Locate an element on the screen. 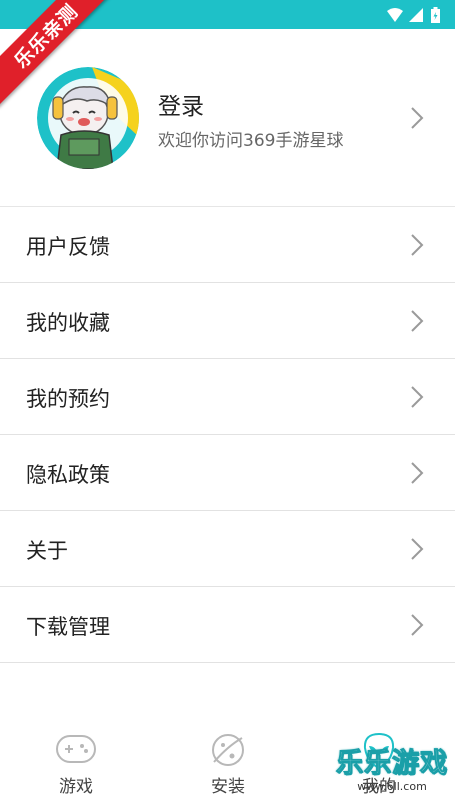 This screenshot has width=455, height=808. menu-item-label: 用户反馈 is located at coordinates (68, 247).